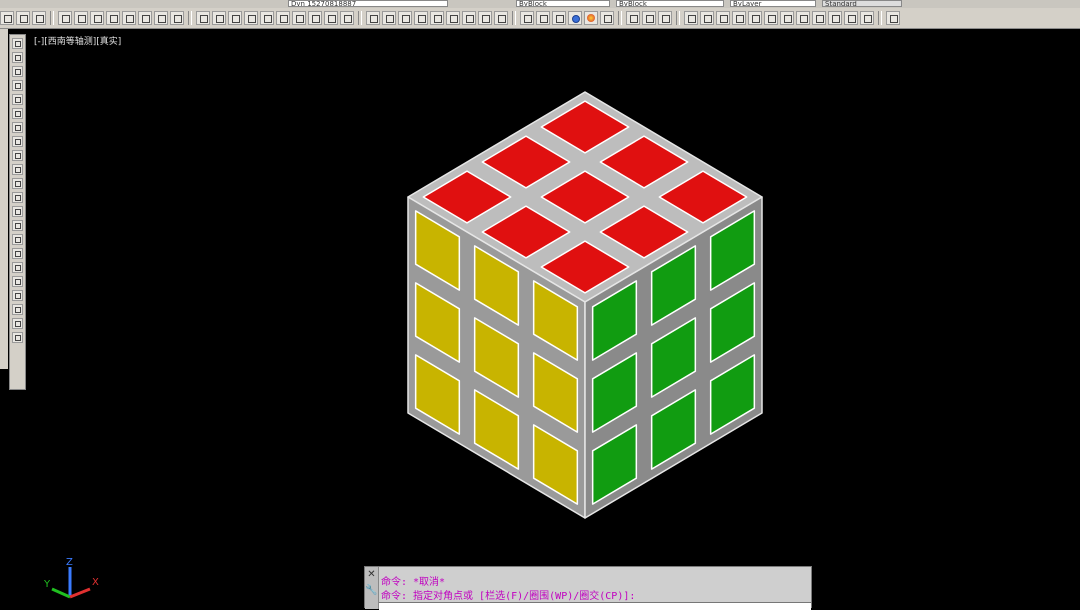 Image resolution: width=1080 pixels, height=610 pixels. I want to click on command-prompt-line: 命令: 指定对角点或 [栏选(F)/圈围(WP)/圈交(CP)]:, so click(508, 596).